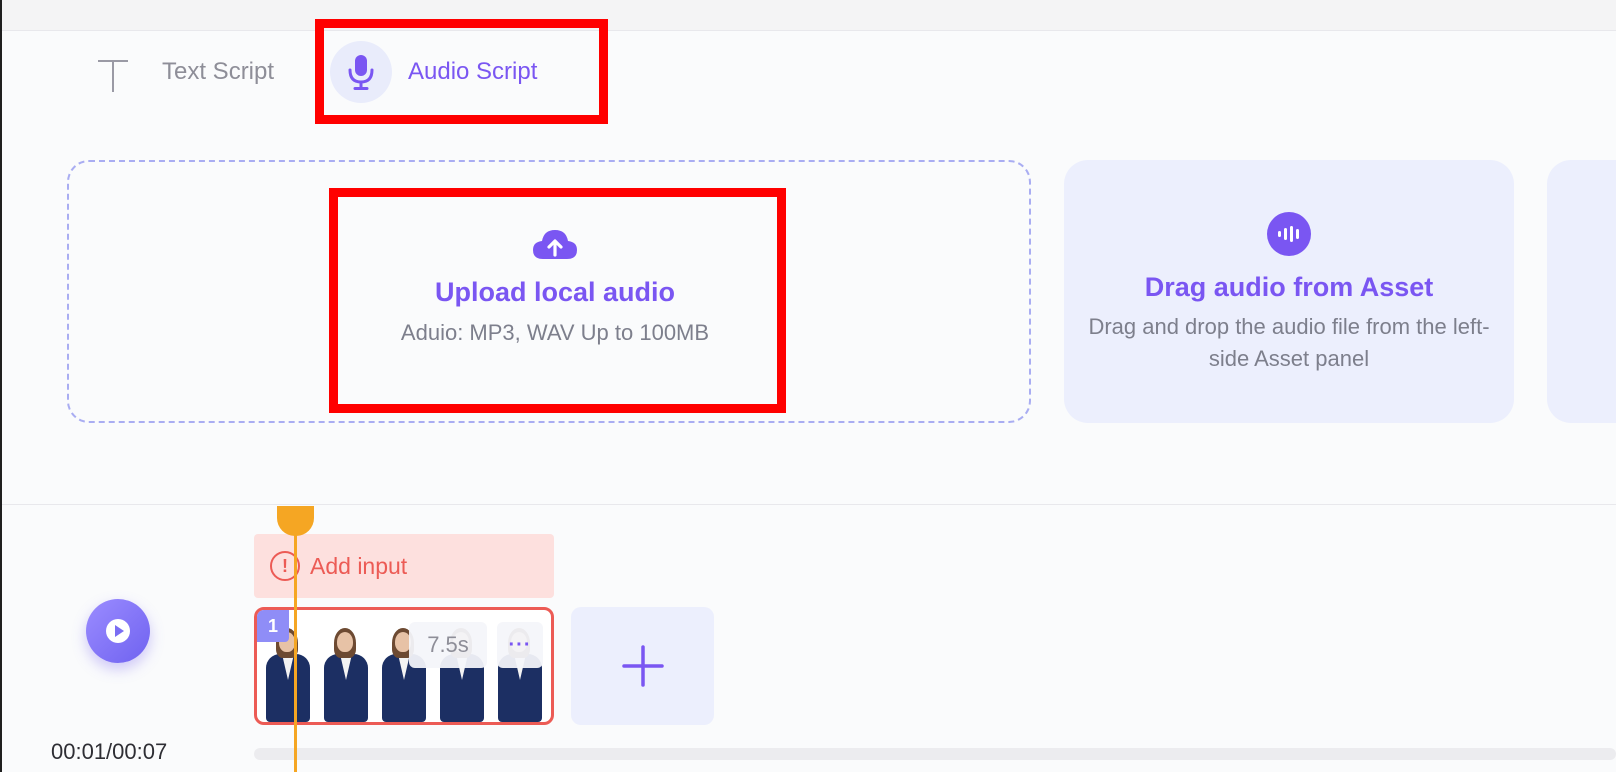 The height and width of the screenshot is (772, 1616). Describe the element at coordinates (555, 246) in the screenshot. I see `cloud-upload-icon` at that location.